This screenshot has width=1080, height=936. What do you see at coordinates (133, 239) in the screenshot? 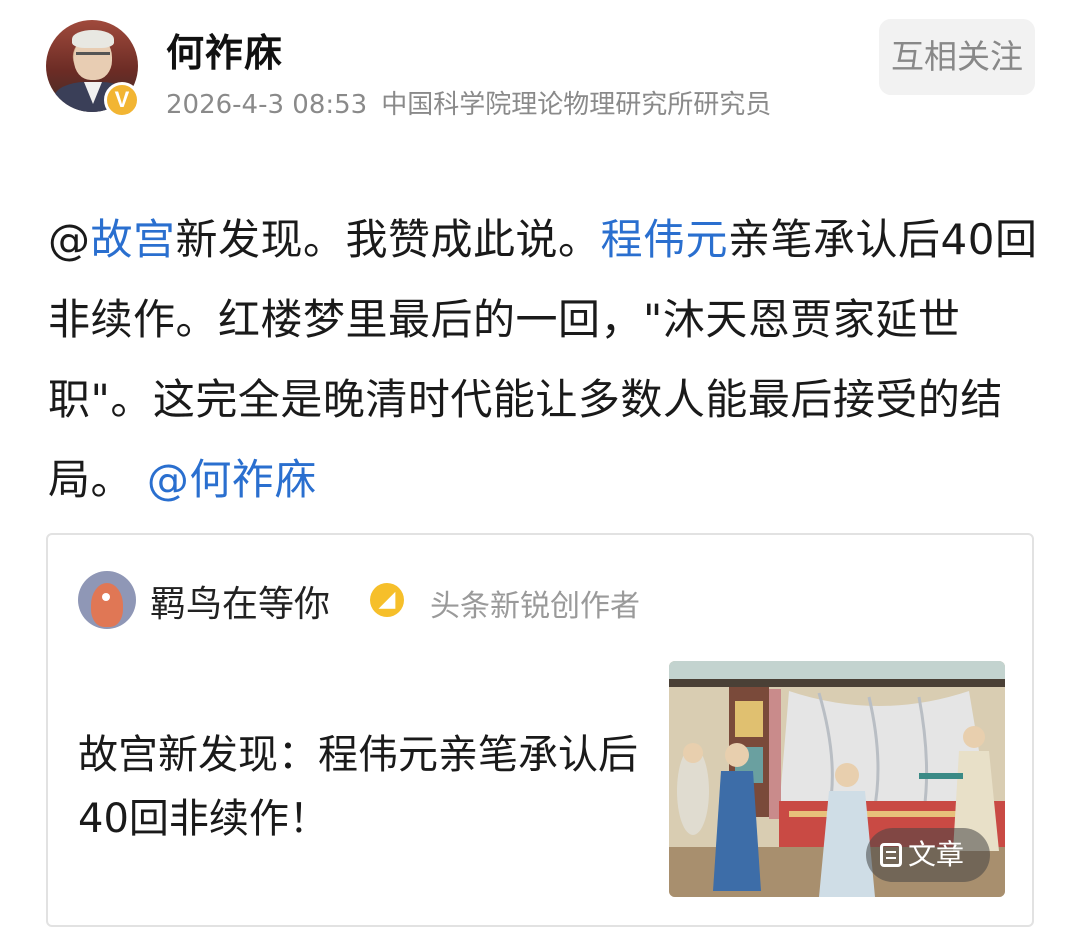
I see `mention-link-gugong: 故宫` at bounding box center [133, 239].